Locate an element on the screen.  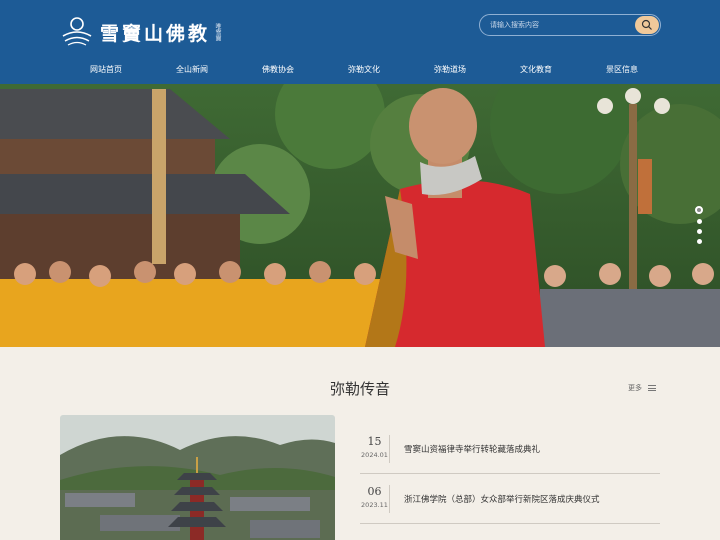
search-button is located at coordinates (647, 25).